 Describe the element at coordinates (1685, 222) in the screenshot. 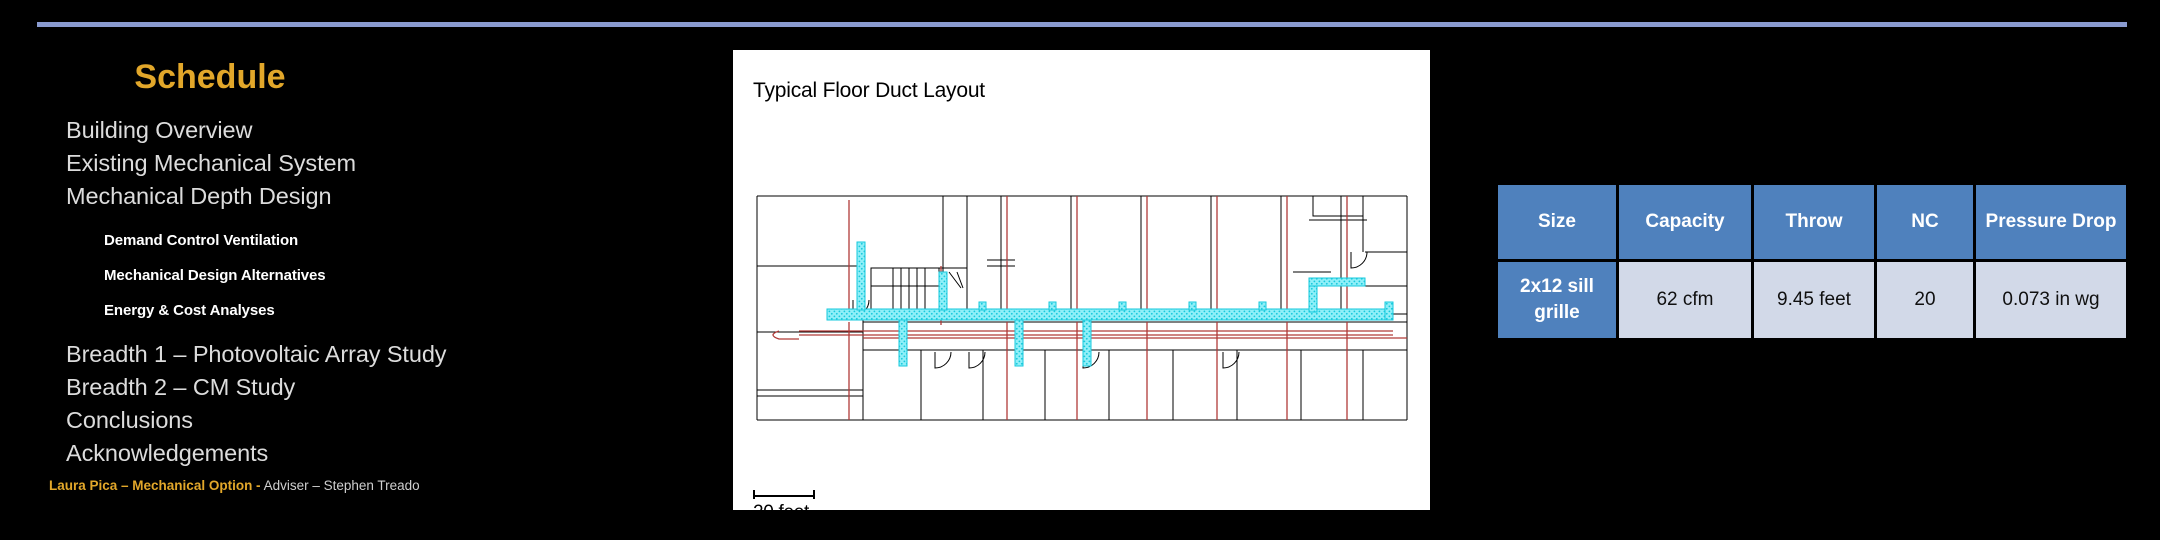

I see `column-header-capacity: Capacity` at that location.